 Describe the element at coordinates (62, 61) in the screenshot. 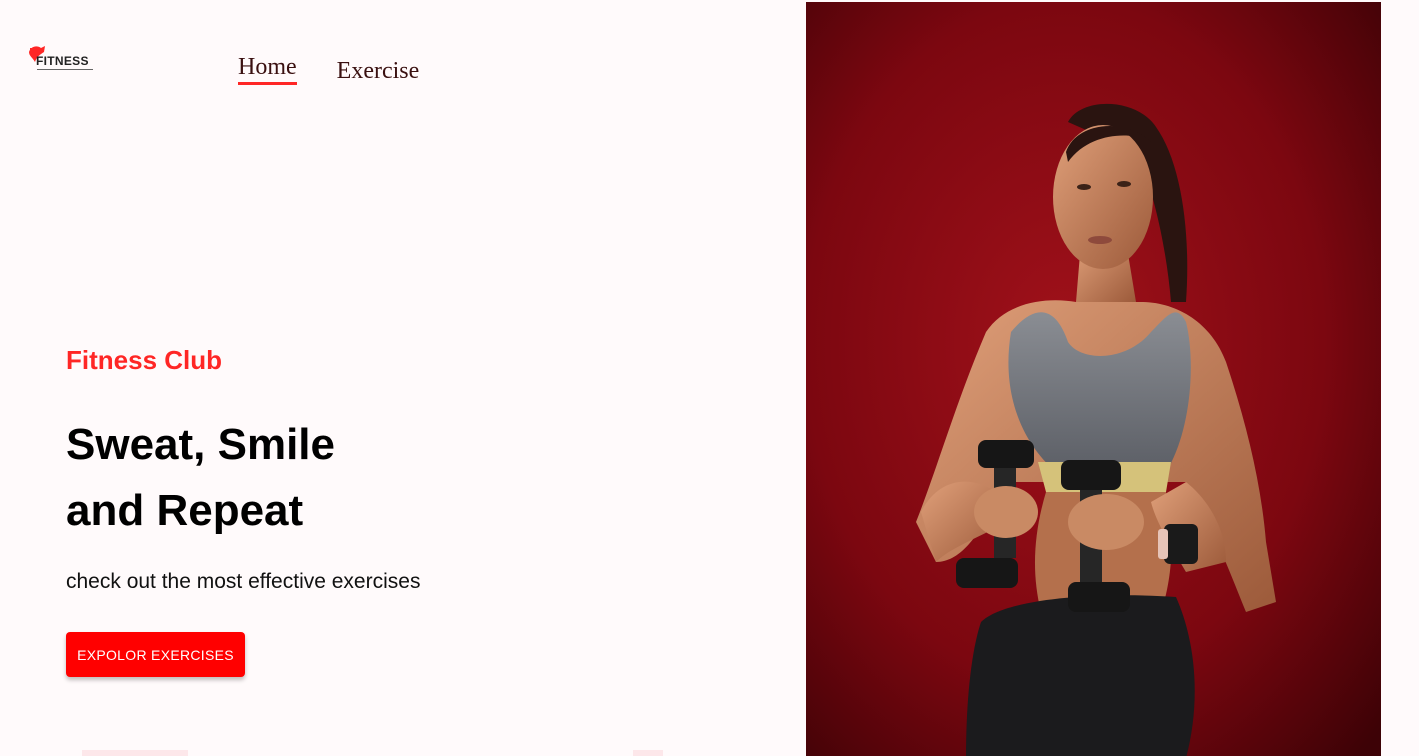

I see `logo-text: FITNESS` at that location.